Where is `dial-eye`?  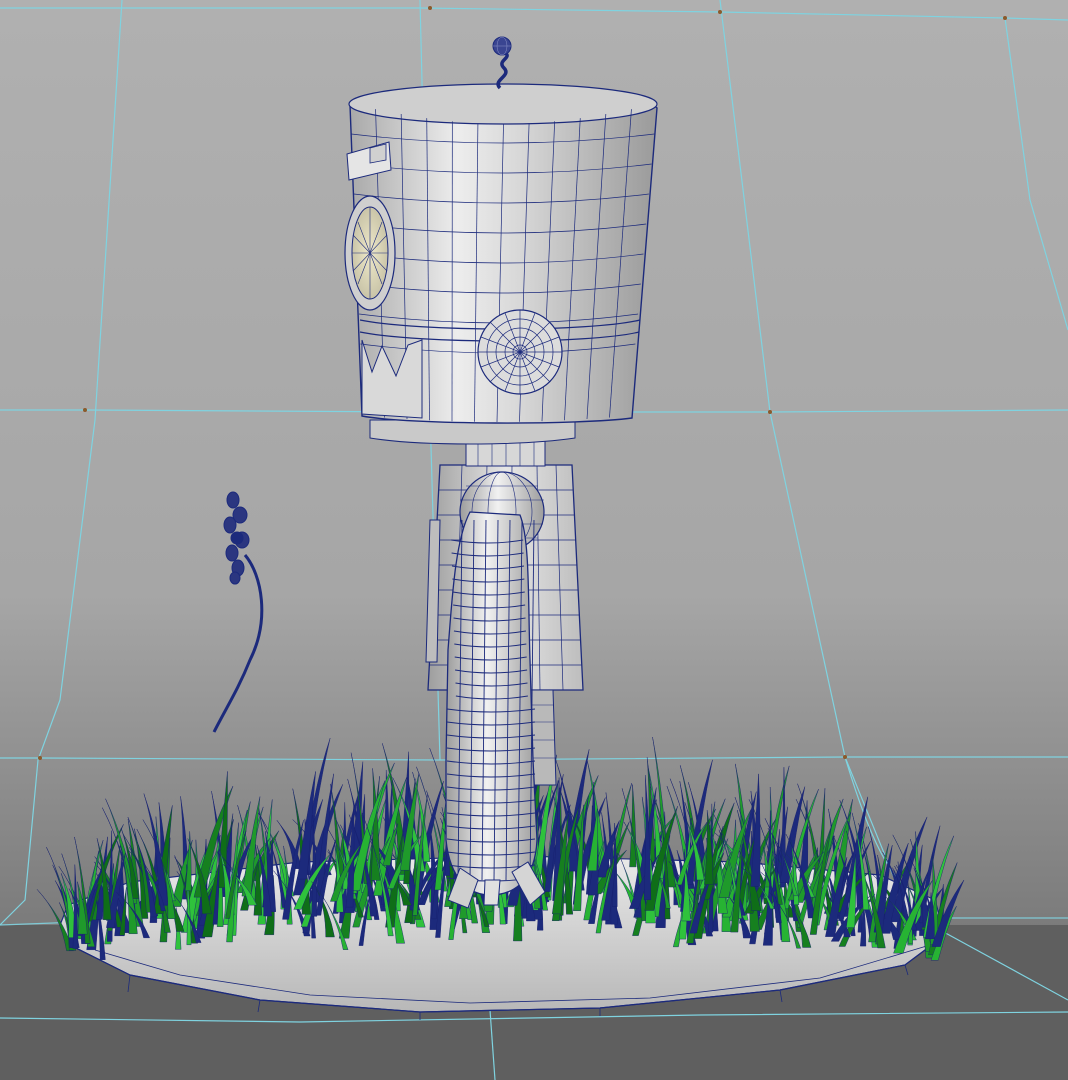 dial-eye is located at coordinates (370, 253).